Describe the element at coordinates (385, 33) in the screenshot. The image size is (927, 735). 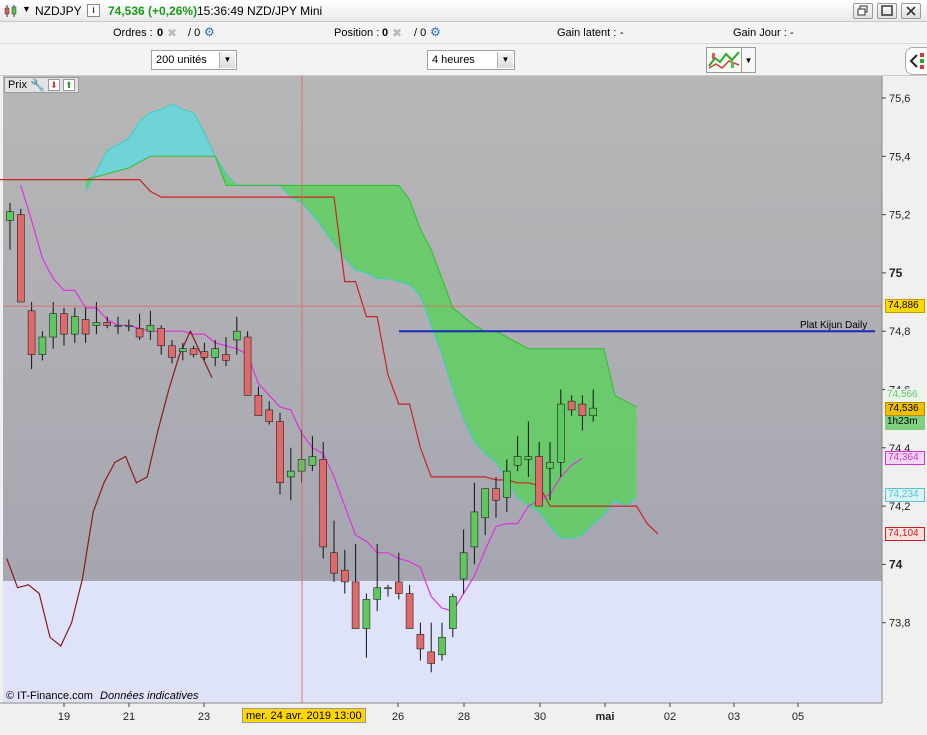
I see `position-value: 0` at that location.